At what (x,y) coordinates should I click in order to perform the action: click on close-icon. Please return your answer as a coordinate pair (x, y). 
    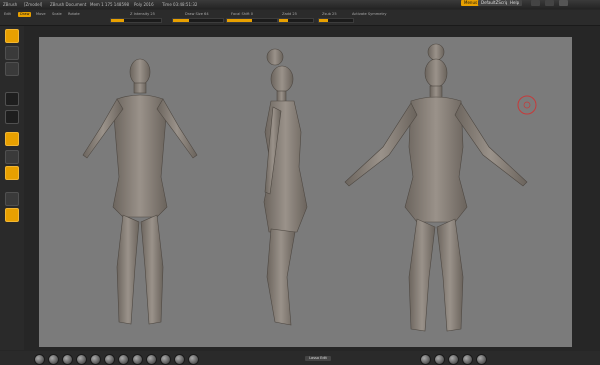
    Looking at the image, I should click on (563, 3).